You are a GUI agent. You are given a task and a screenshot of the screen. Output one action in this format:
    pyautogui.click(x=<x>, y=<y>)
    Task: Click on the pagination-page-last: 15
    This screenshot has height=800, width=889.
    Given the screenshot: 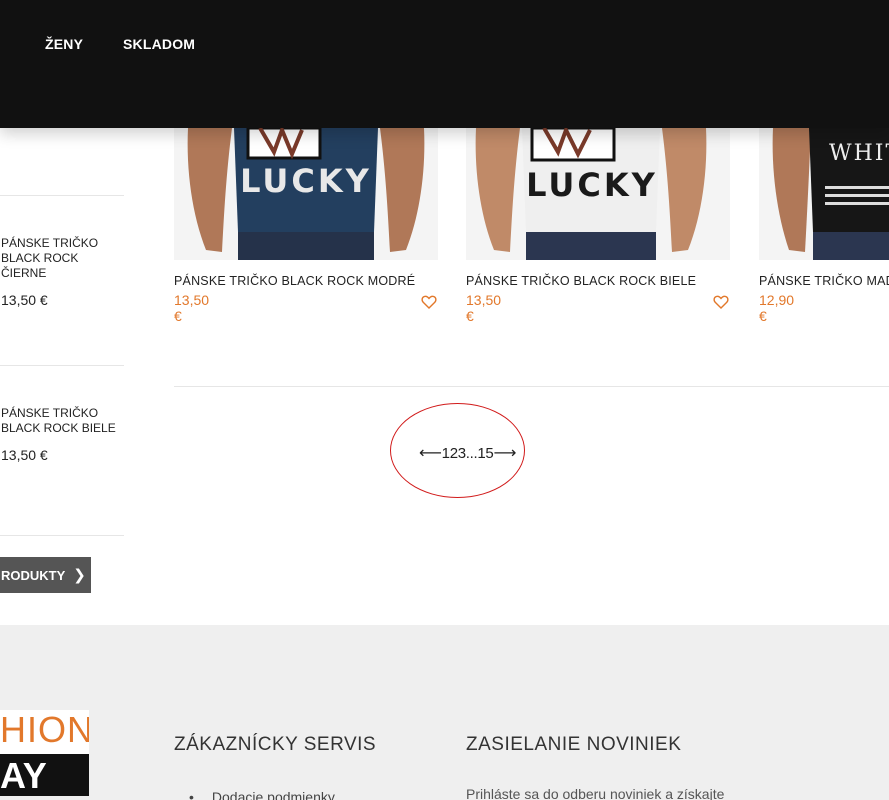 What is the action you would take?
    pyautogui.click(x=485, y=453)
    